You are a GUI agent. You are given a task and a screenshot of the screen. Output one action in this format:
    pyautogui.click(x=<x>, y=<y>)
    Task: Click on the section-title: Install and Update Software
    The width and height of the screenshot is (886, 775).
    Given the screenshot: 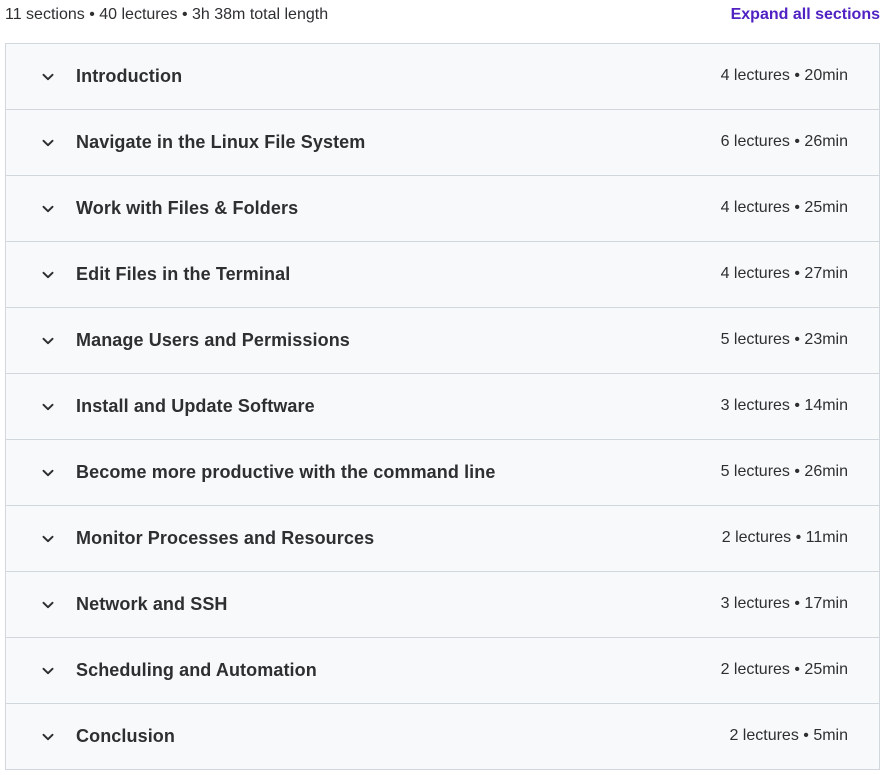 What is the action you would take?
    pyautogui.click(x=195, y=406)
    